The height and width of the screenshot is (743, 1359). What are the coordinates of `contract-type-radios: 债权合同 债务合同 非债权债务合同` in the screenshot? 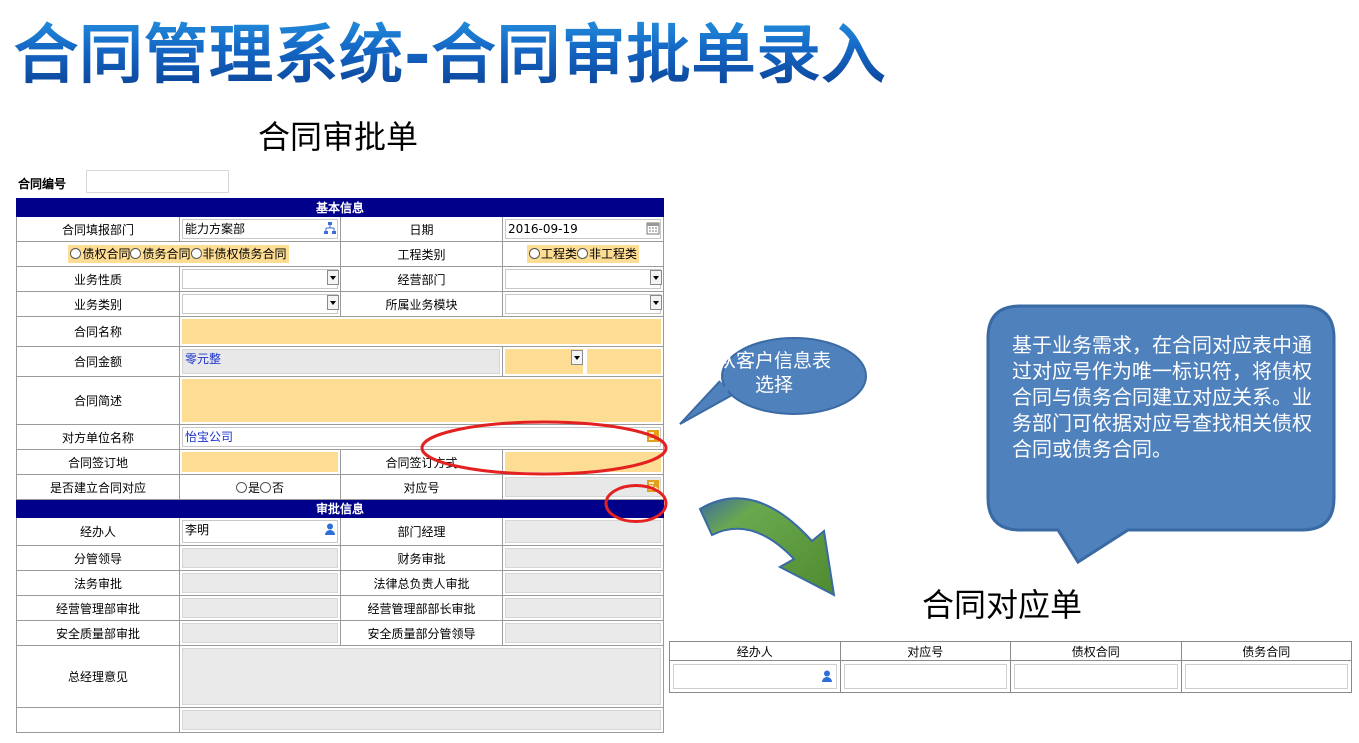 It's located at (178, 254).